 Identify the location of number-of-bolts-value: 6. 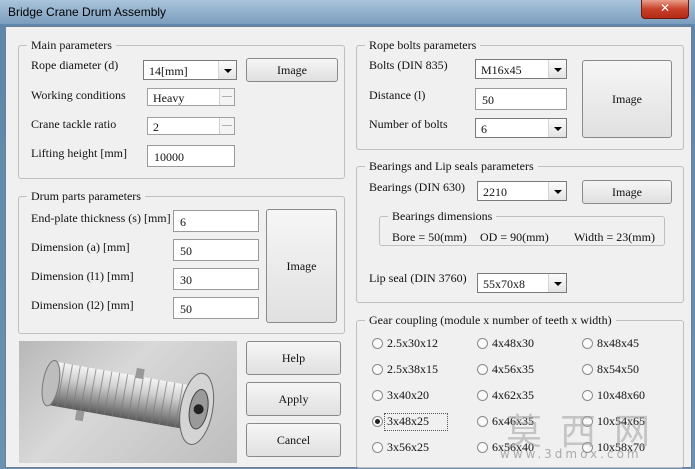
(484, 129).